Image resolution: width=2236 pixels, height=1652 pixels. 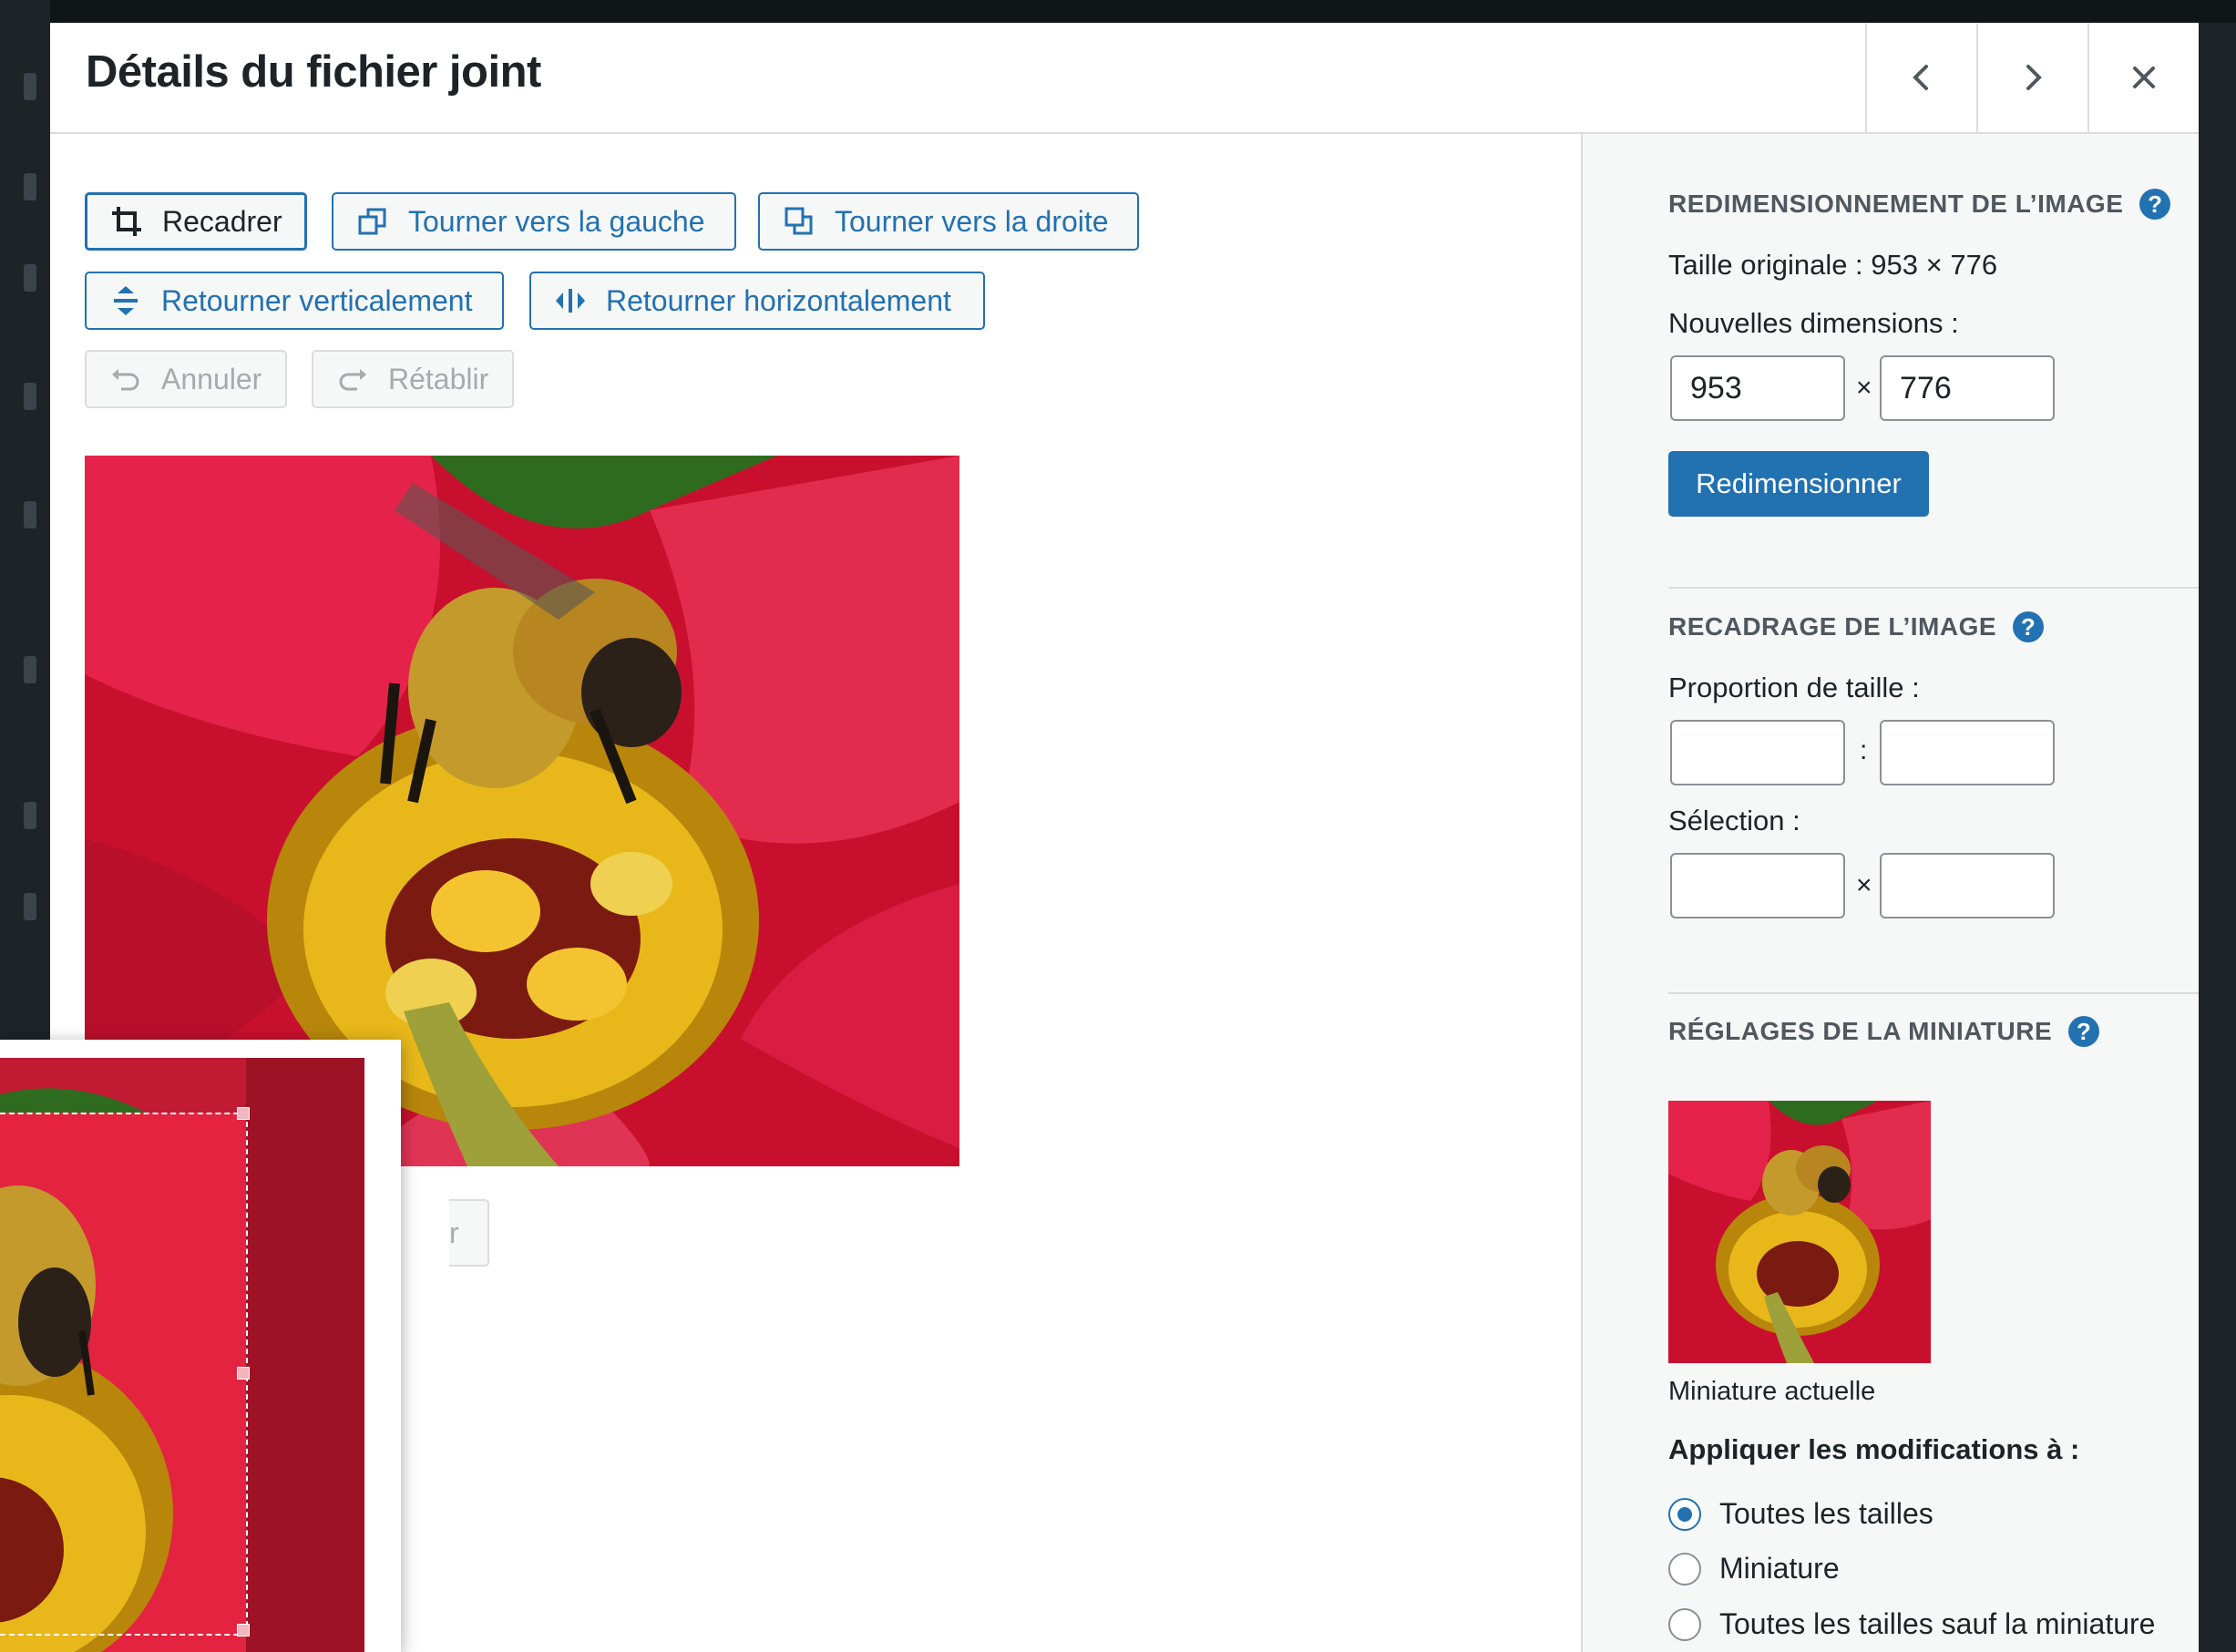 I want to click on flip-horizontal-button: Retourner horizontalement, so click(x=757, y=301).